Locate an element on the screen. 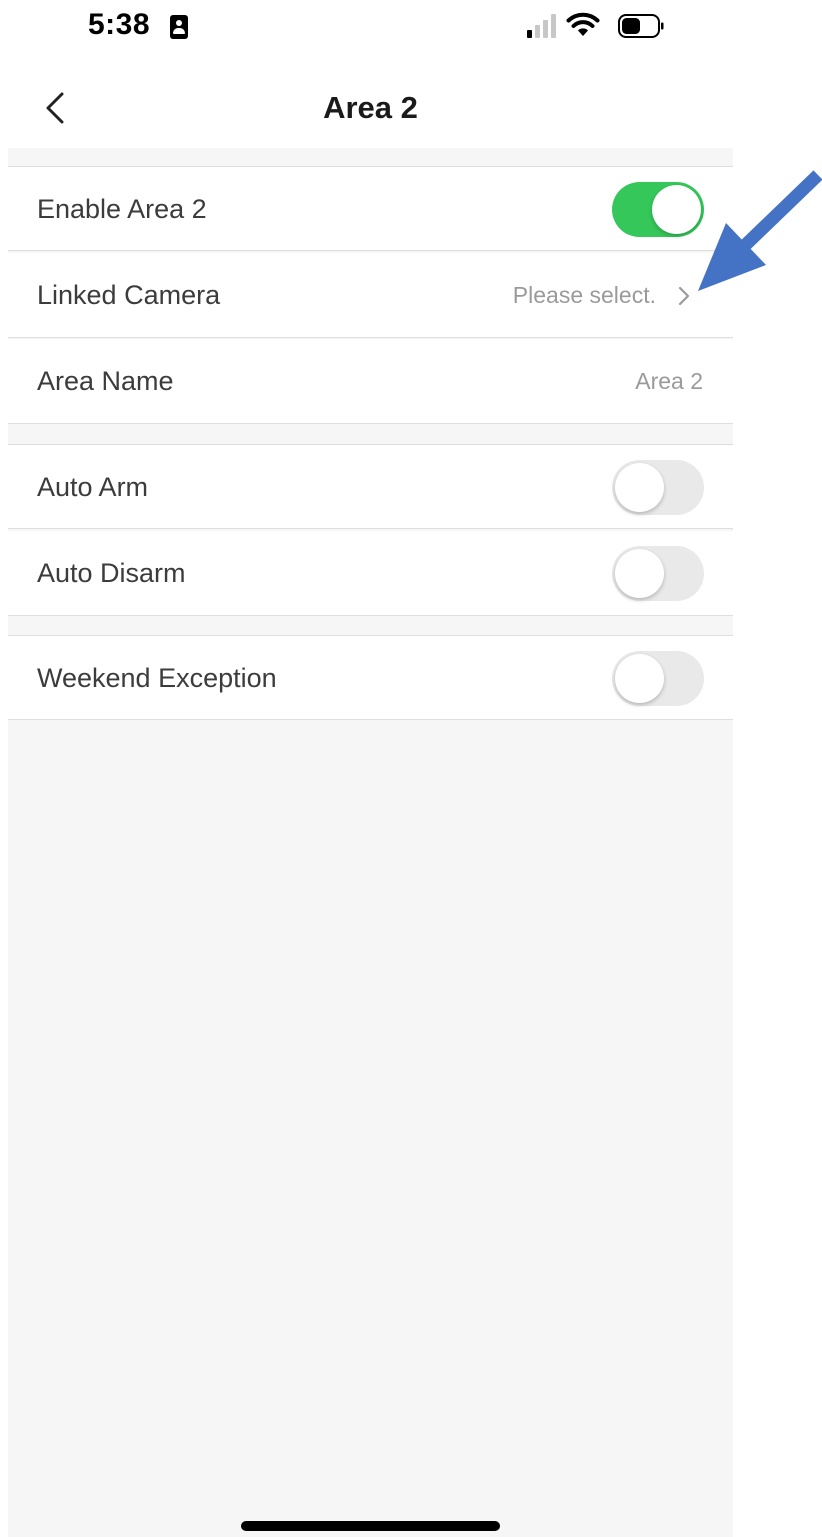 The width and height of the screenshot is (822, 1537). auto-arm-label: Auto Arm is located at coordinates (93, 487).